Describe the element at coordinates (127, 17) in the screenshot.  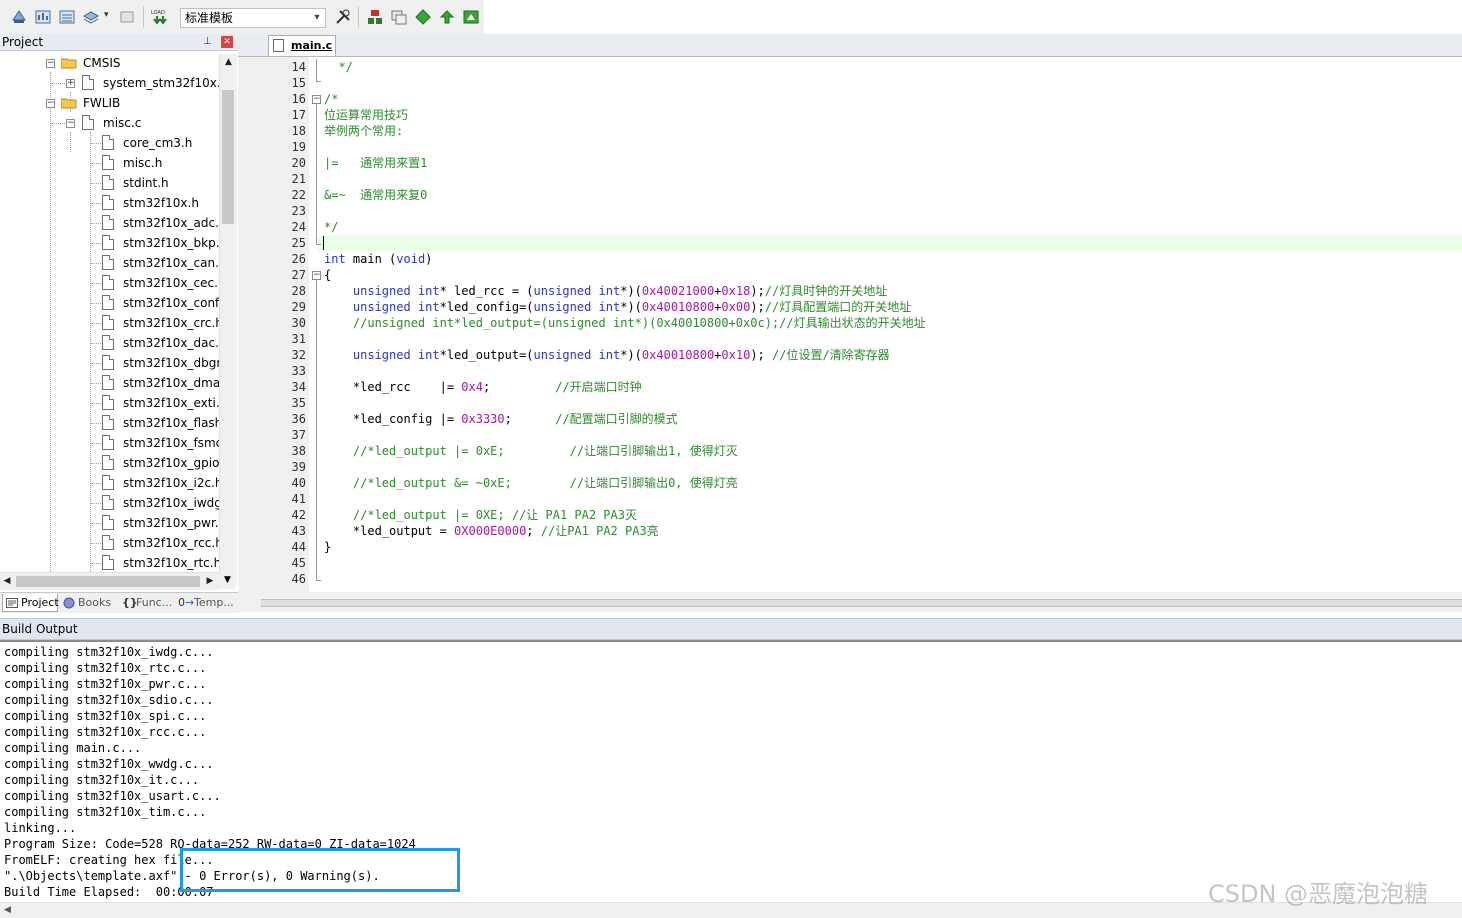
I see `stop-build-icon` at that location.